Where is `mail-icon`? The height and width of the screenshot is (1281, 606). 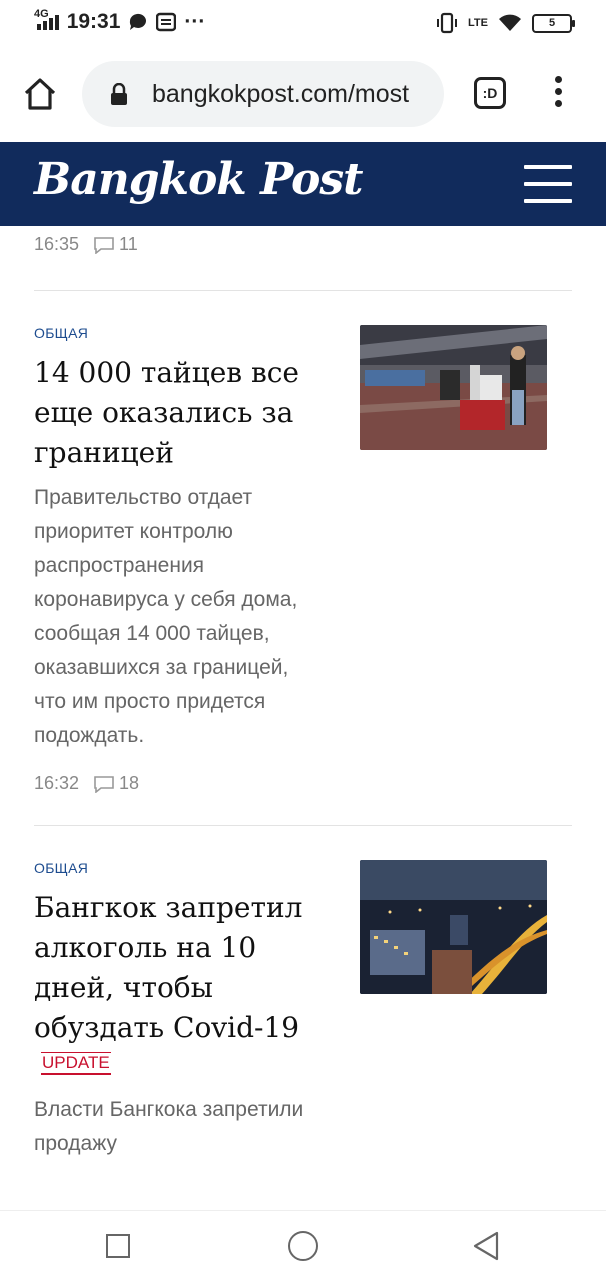
mail-icon is located at coordinates (166, 22).